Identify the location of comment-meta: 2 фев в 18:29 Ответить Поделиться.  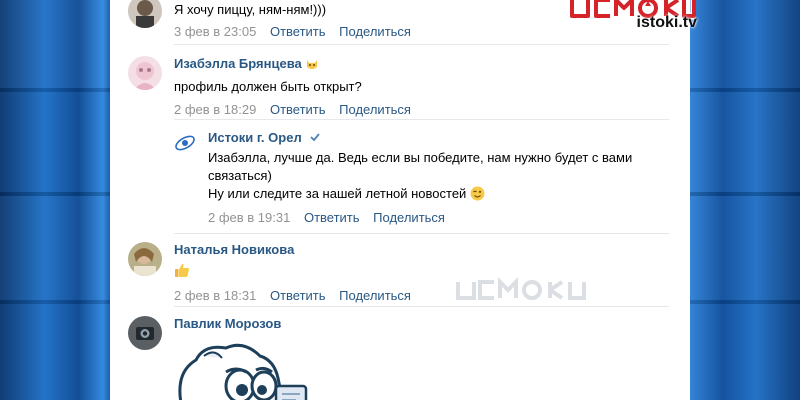
(423, 109).